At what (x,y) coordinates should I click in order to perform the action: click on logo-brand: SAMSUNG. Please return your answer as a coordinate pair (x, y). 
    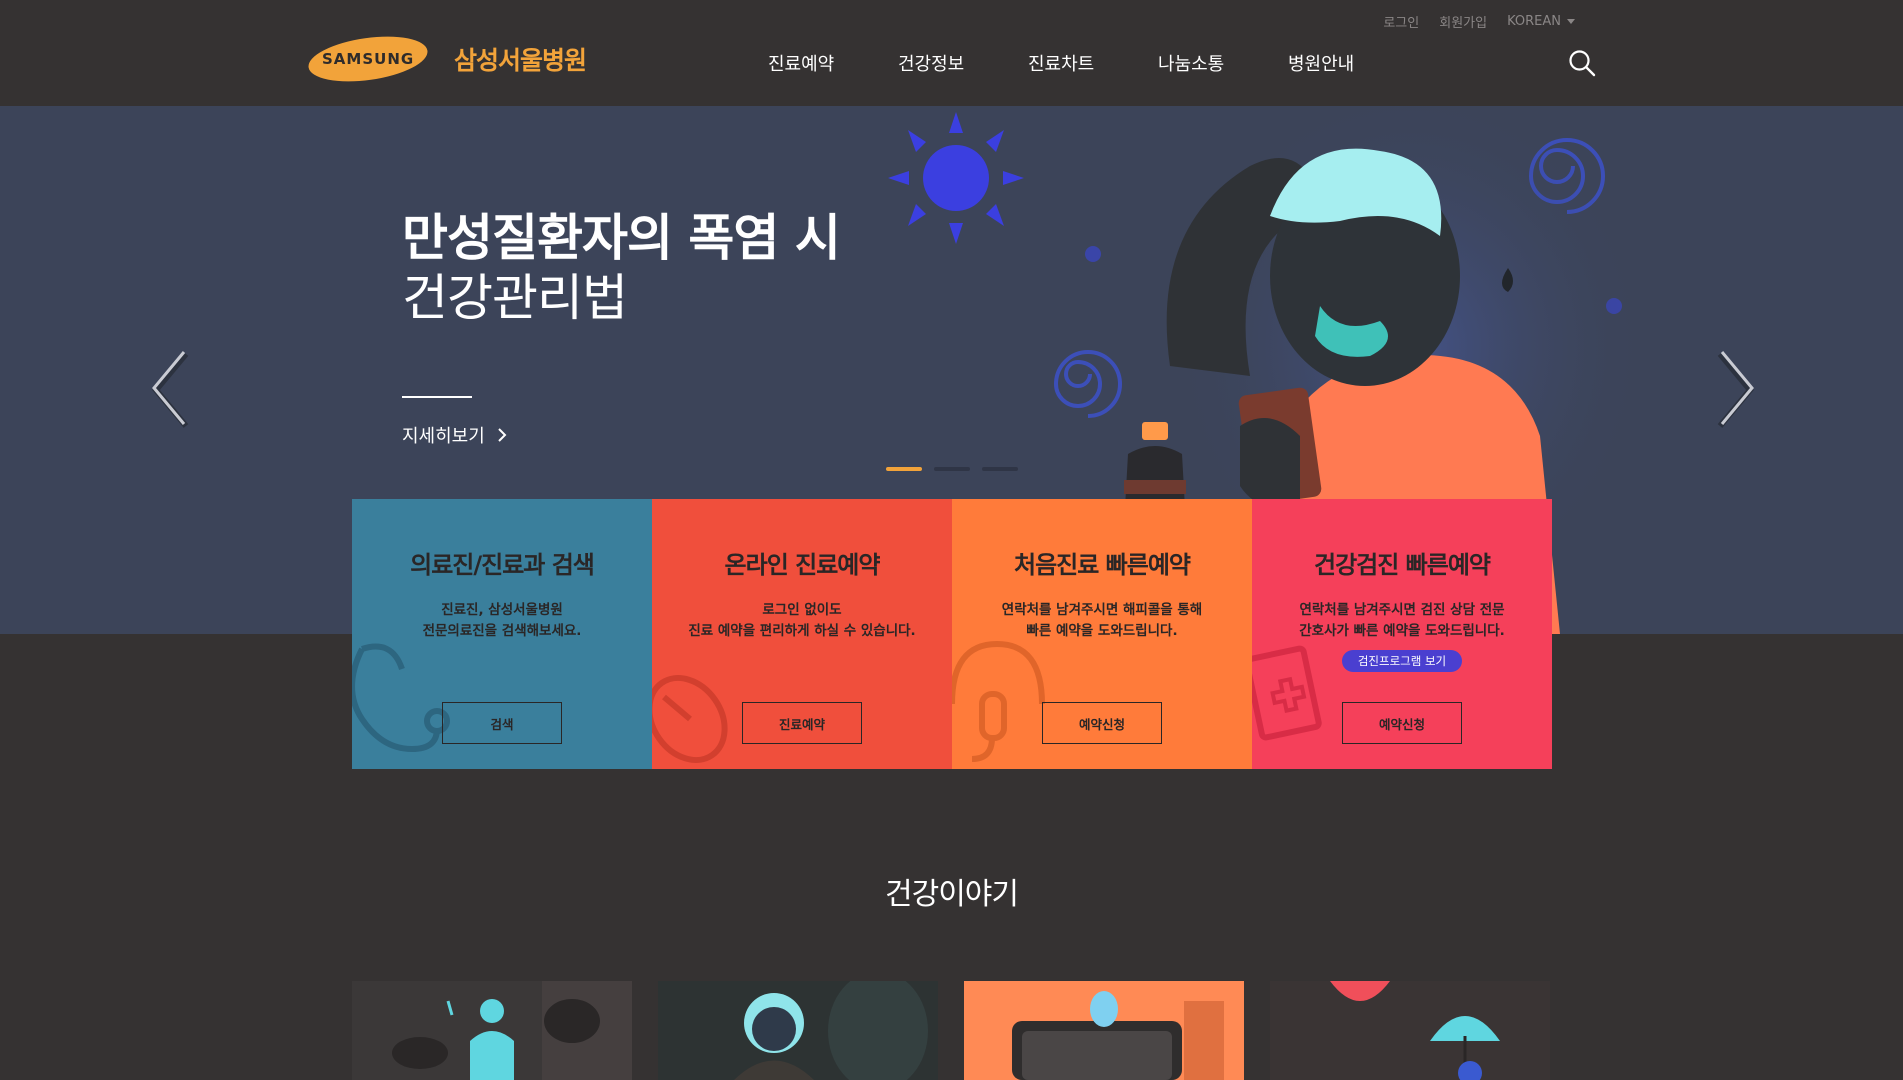
    Looking at the image, I should click on (368, 59).